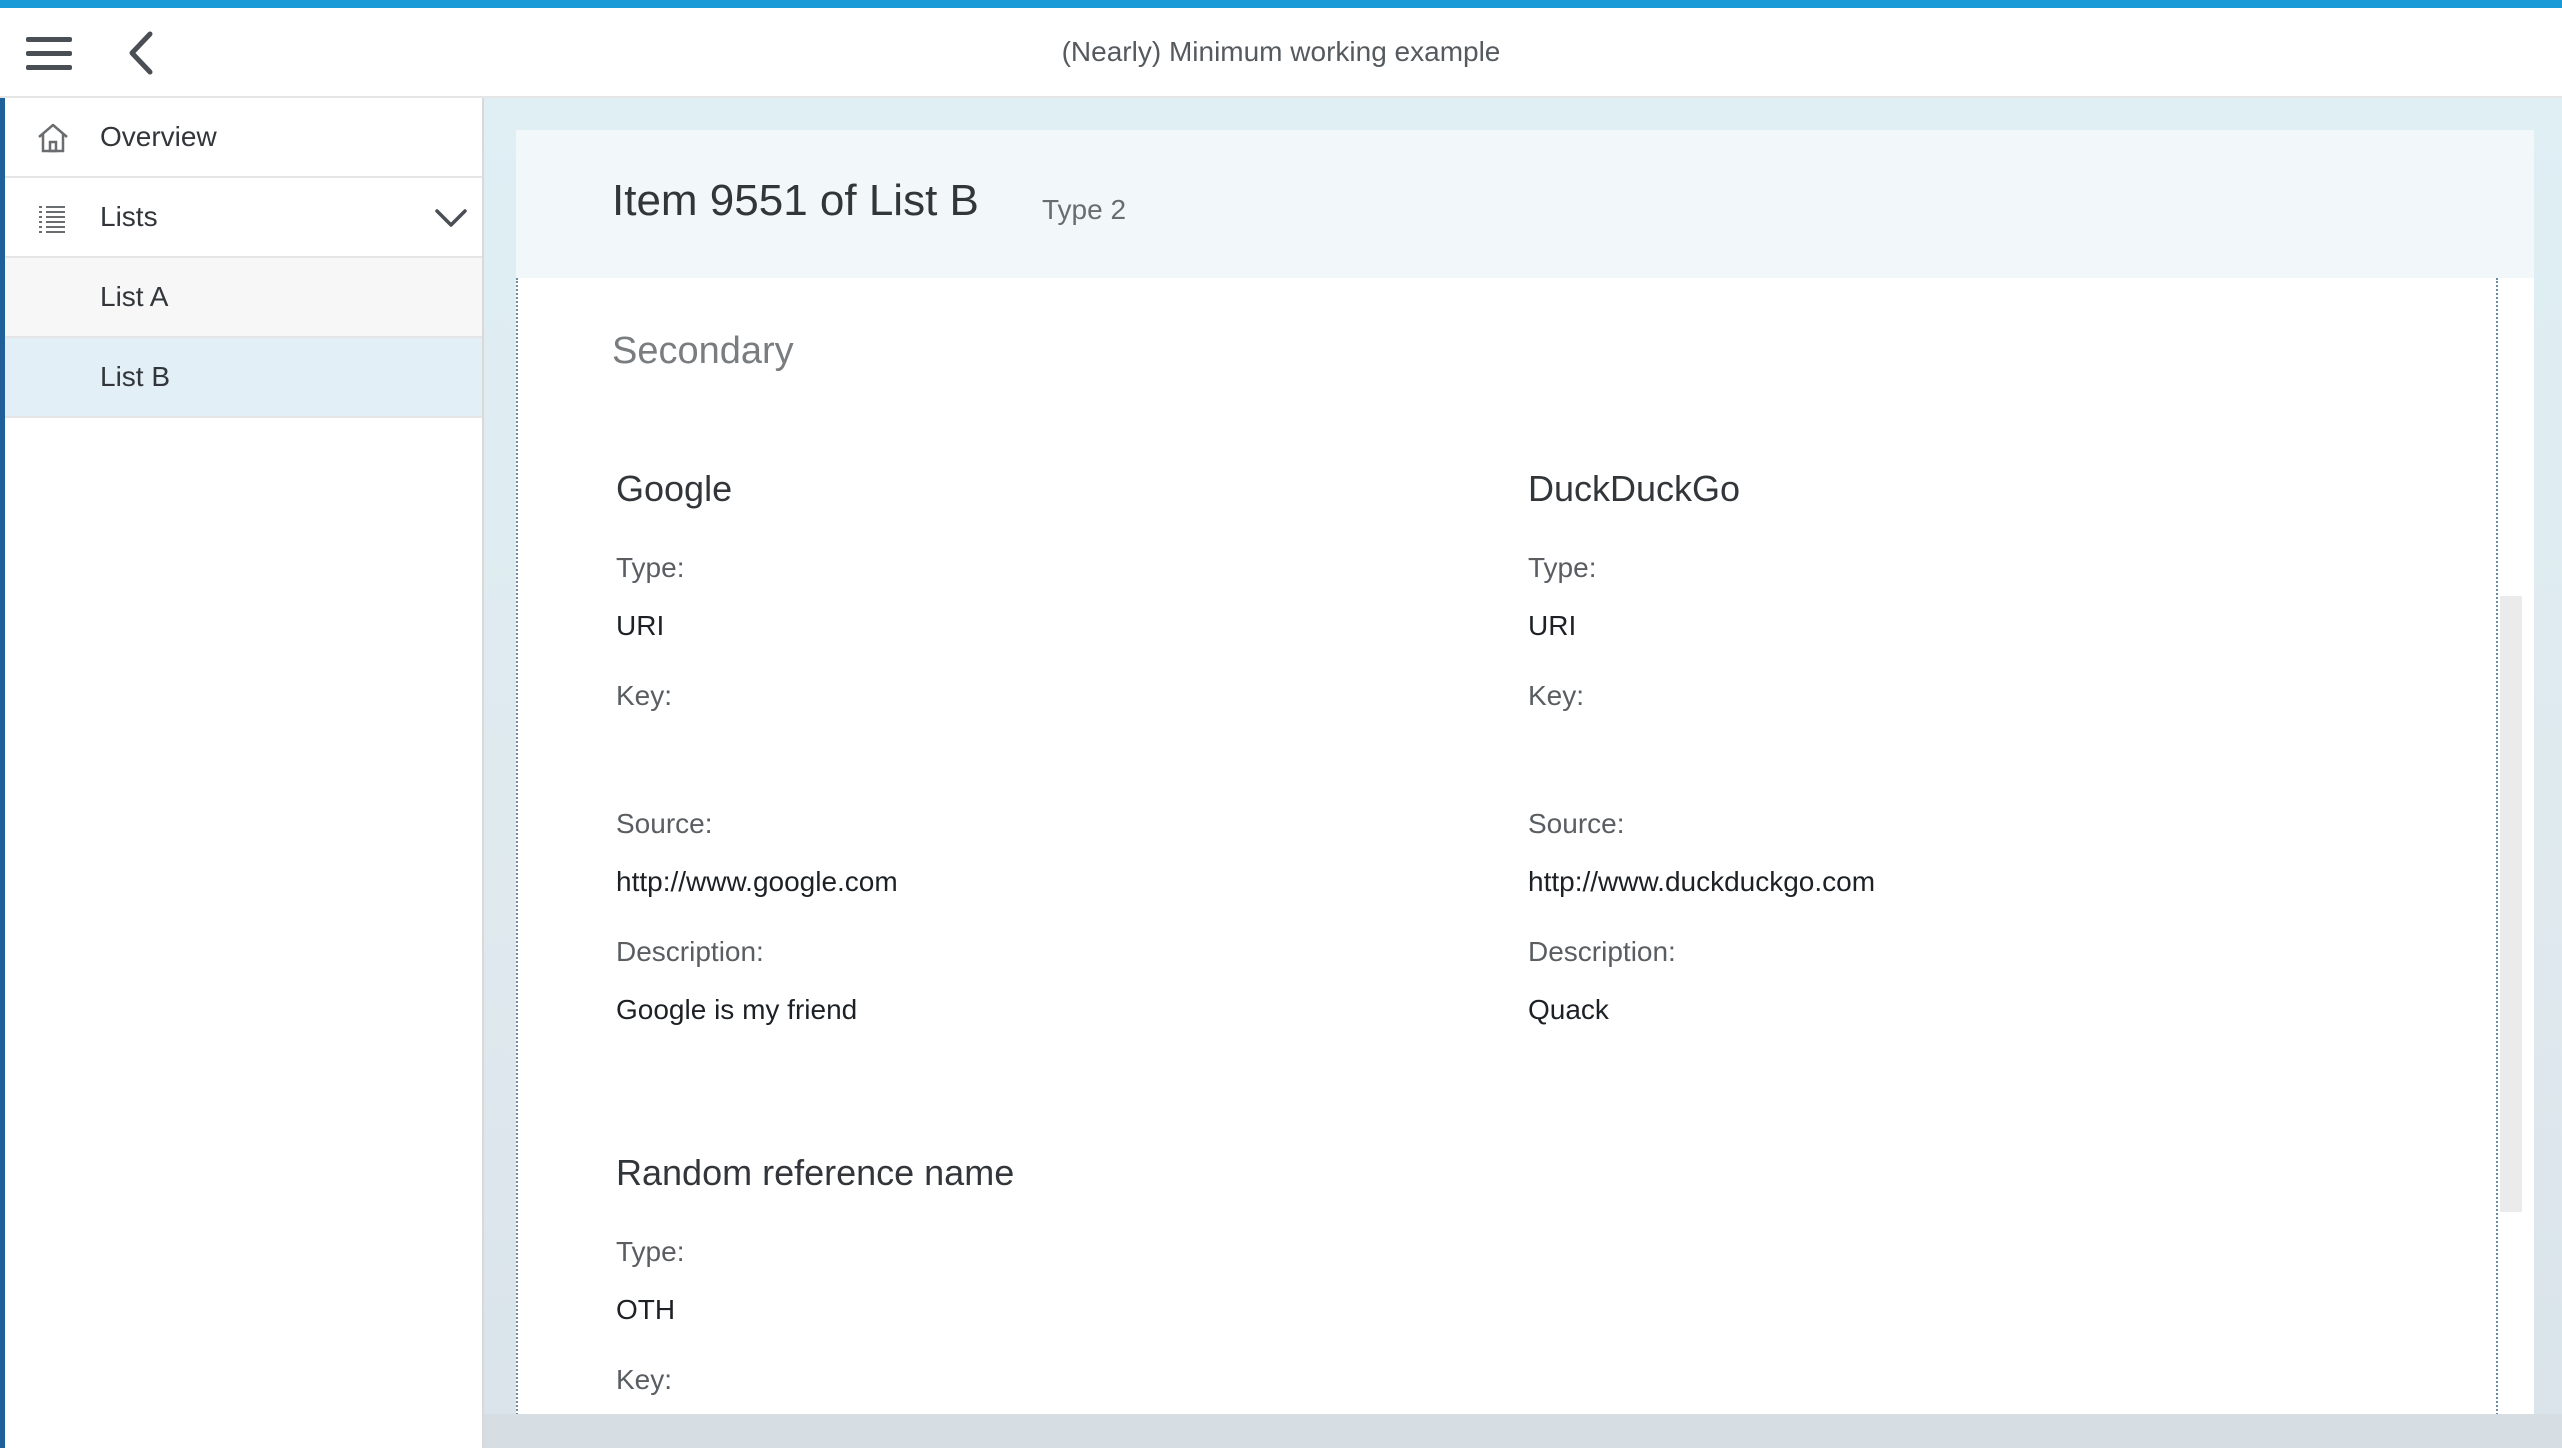 The width and height of the screenshot is (2562, 1448). What do you see at coordinates (243, 218) in the screenshot?
I see `sidebar-item-lists: Lists` at bounding box center [243, 218].